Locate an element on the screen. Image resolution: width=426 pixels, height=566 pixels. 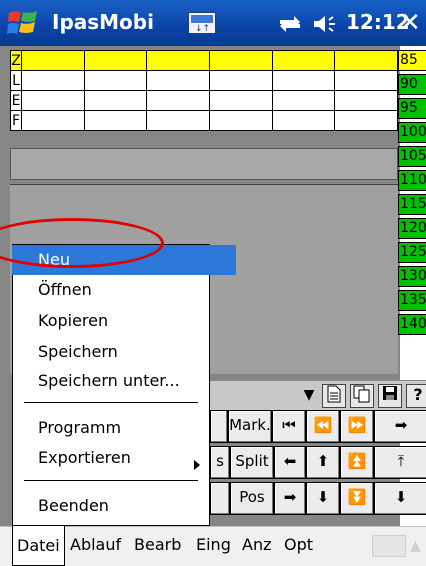
app-title: IpasMobi is located at coordinates (103, 22).